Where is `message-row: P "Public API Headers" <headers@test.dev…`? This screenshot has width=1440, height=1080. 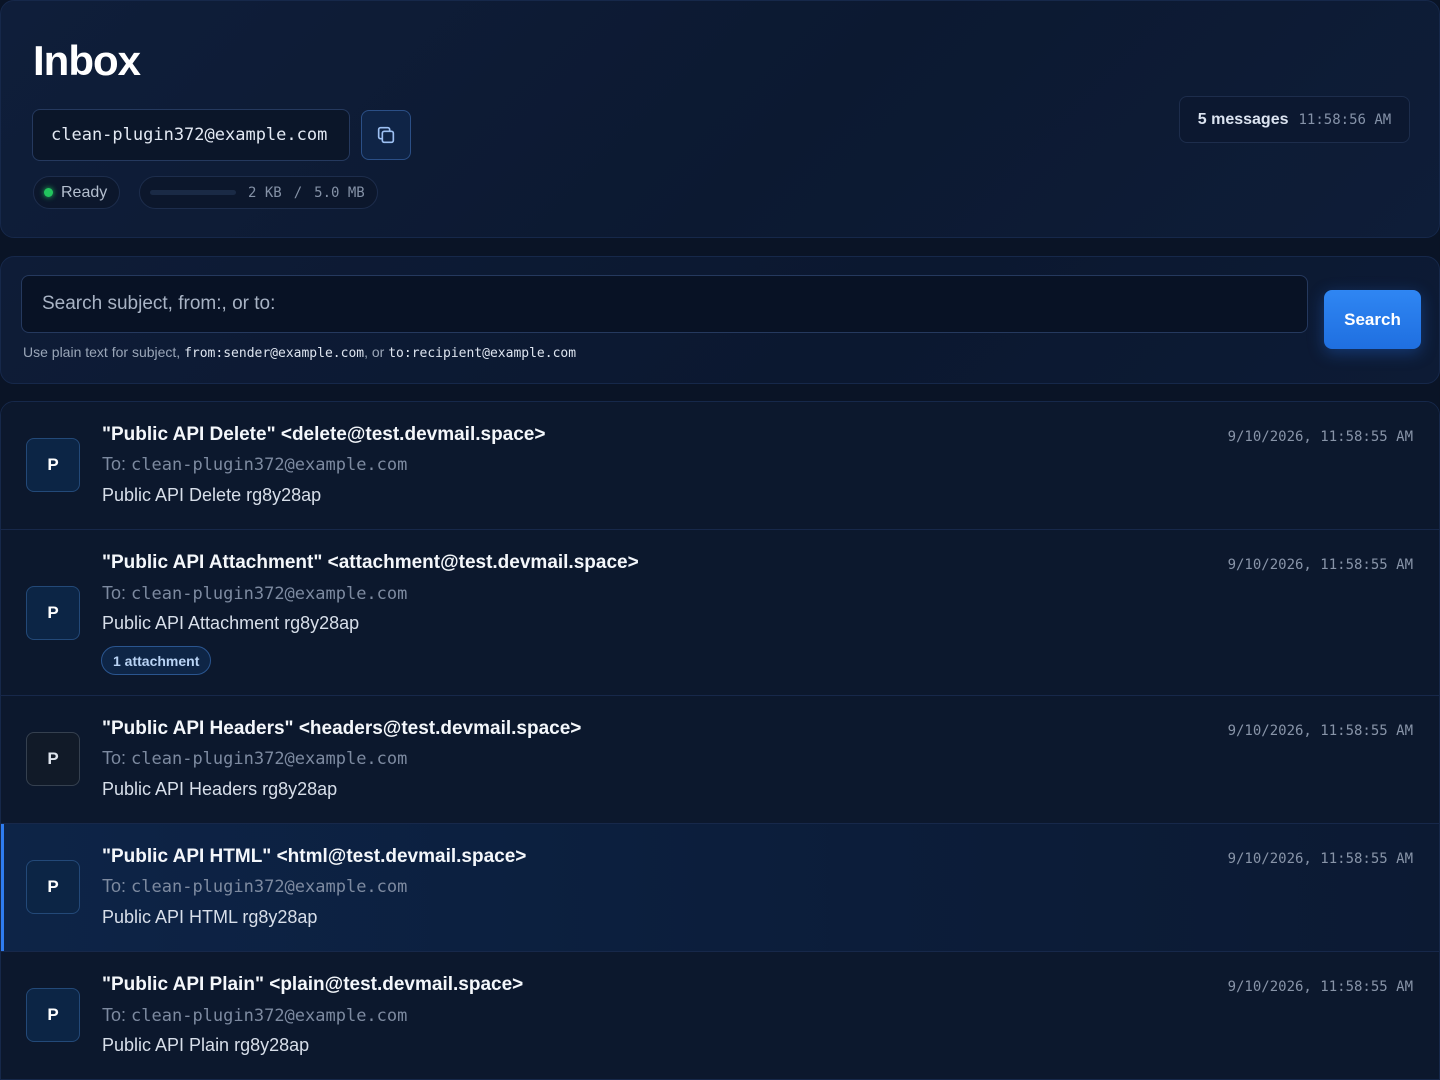 message-row: P "Public API Headers" <headers@test.dev… is located at coordinates (720, 760).